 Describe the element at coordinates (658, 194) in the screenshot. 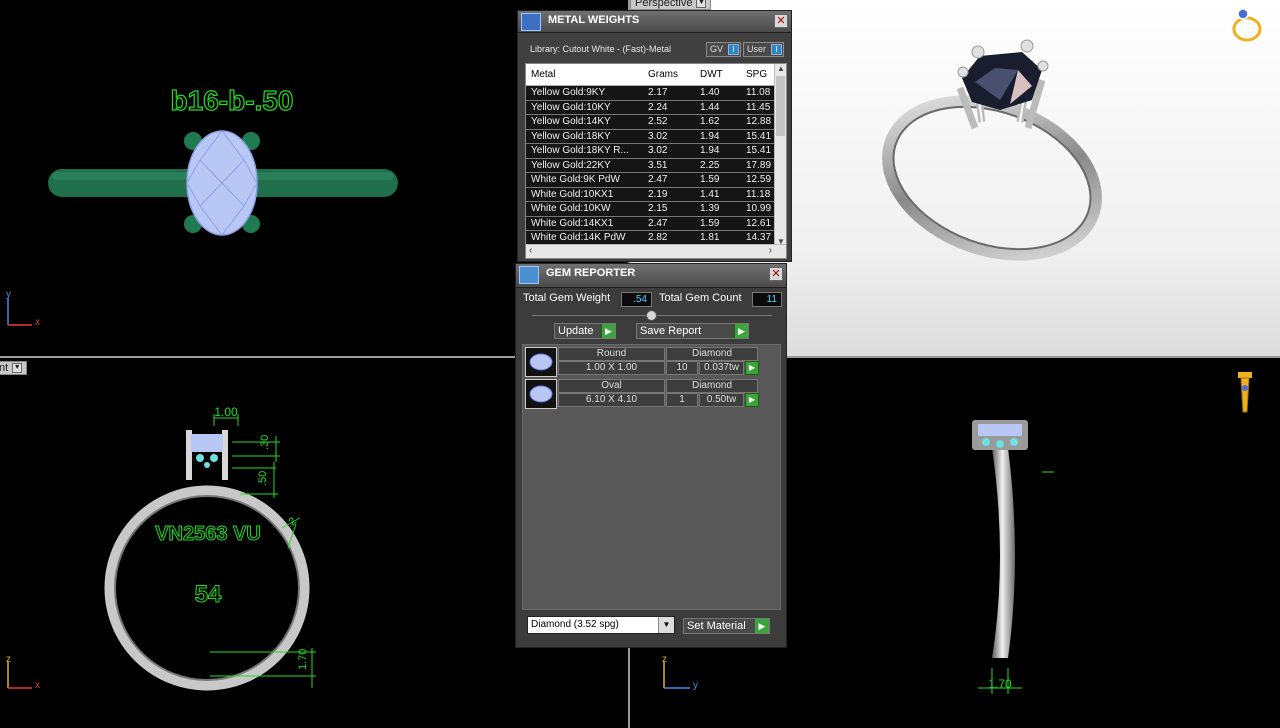

I see `cell-grams: 2.19` at that location.